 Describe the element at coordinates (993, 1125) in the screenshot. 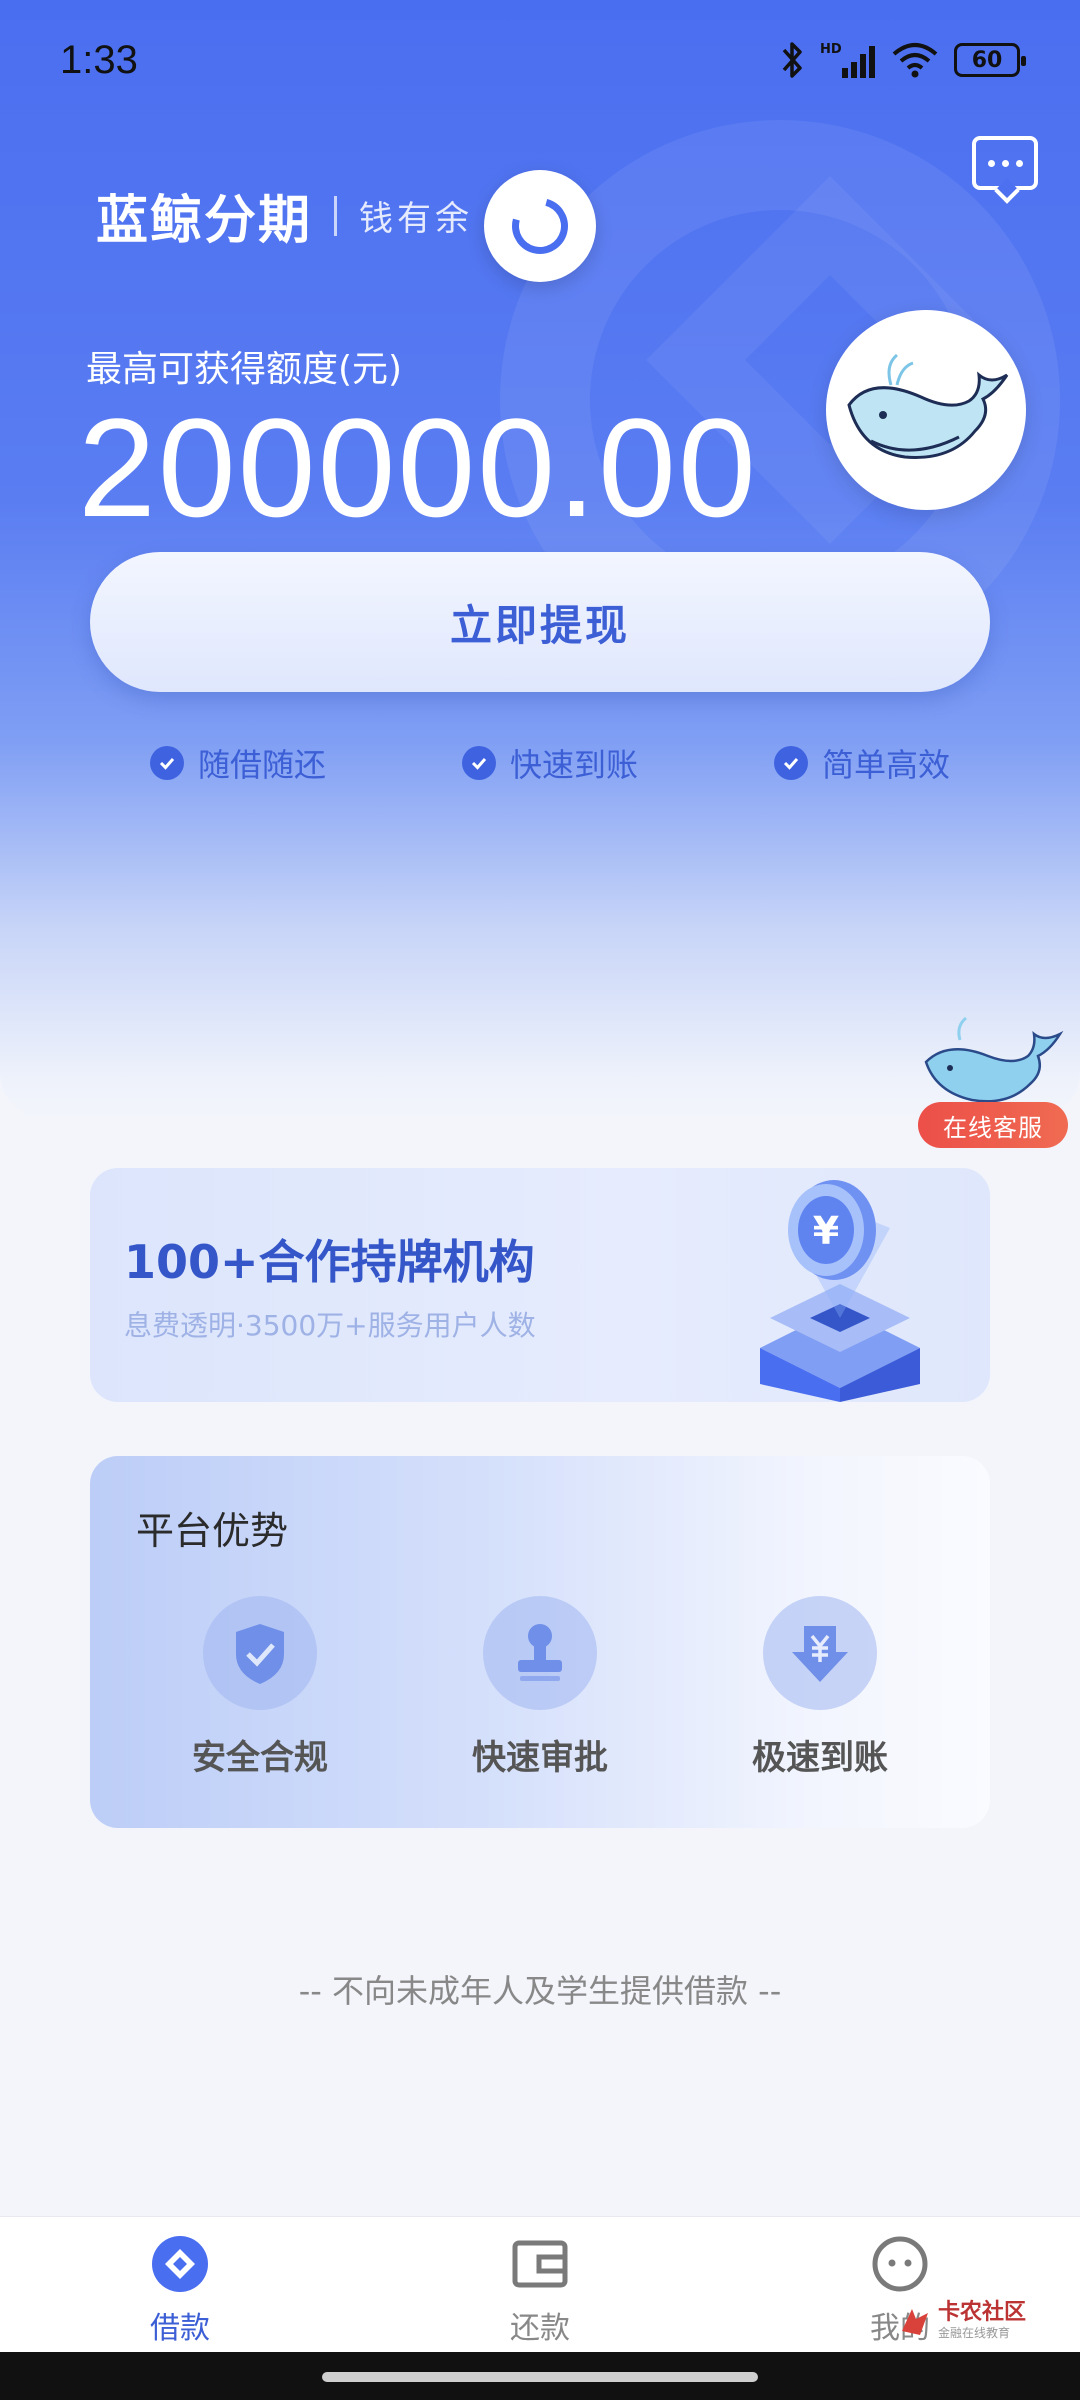

I see `online-service-label: 在线客服` at that location.